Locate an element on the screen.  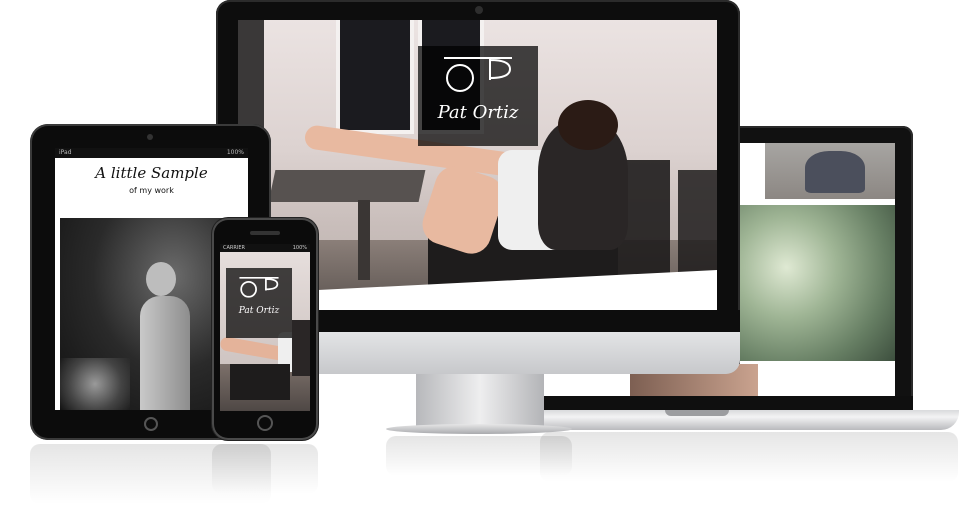
camera-icon is located at coordinates (479, 10).